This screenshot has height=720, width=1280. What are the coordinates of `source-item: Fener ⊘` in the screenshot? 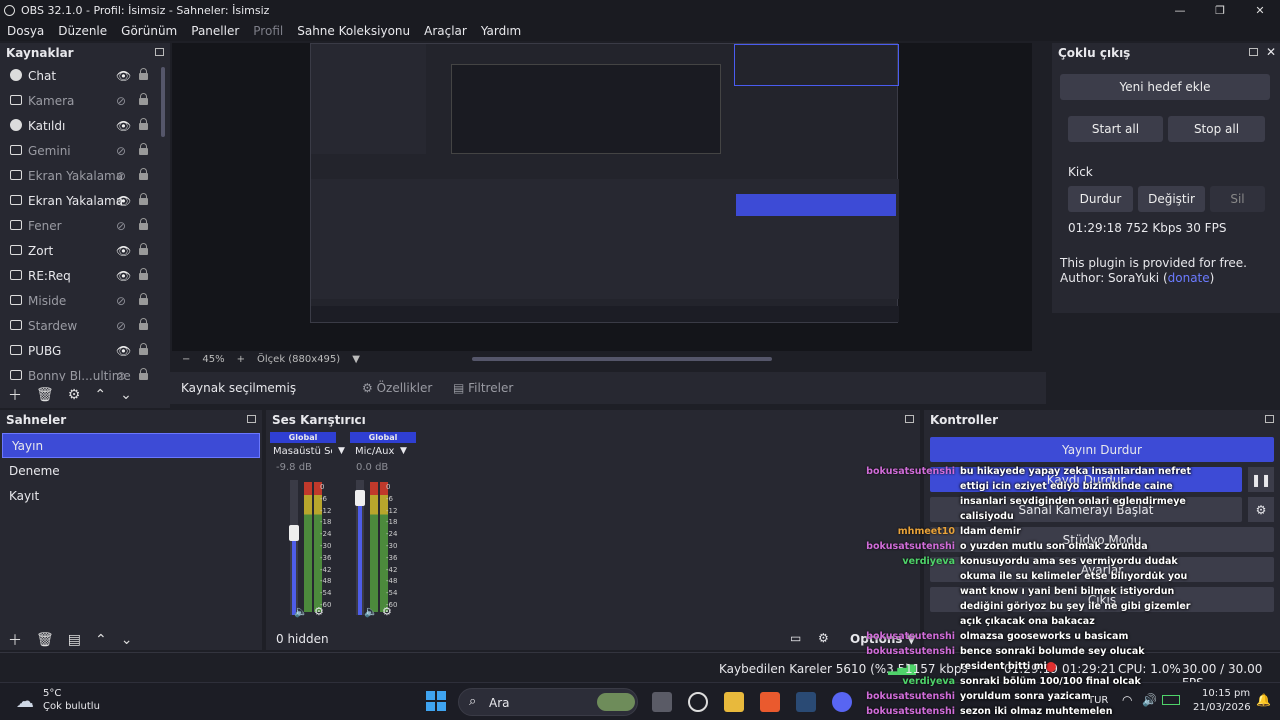 It's located at (85, 225).